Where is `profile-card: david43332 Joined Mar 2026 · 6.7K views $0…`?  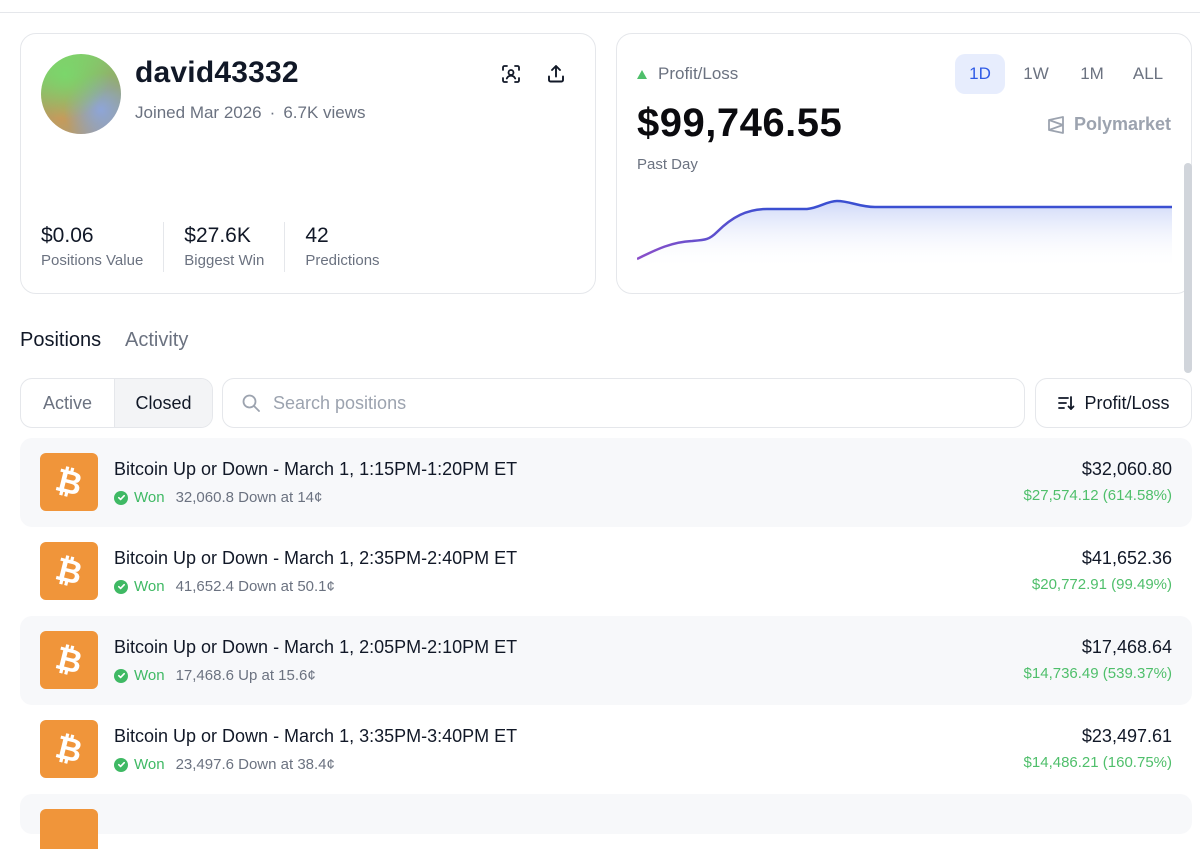 profile-card: david43332 Joined Mar 2026 · 6.7K views $0… is located at coordinates (308, 163).